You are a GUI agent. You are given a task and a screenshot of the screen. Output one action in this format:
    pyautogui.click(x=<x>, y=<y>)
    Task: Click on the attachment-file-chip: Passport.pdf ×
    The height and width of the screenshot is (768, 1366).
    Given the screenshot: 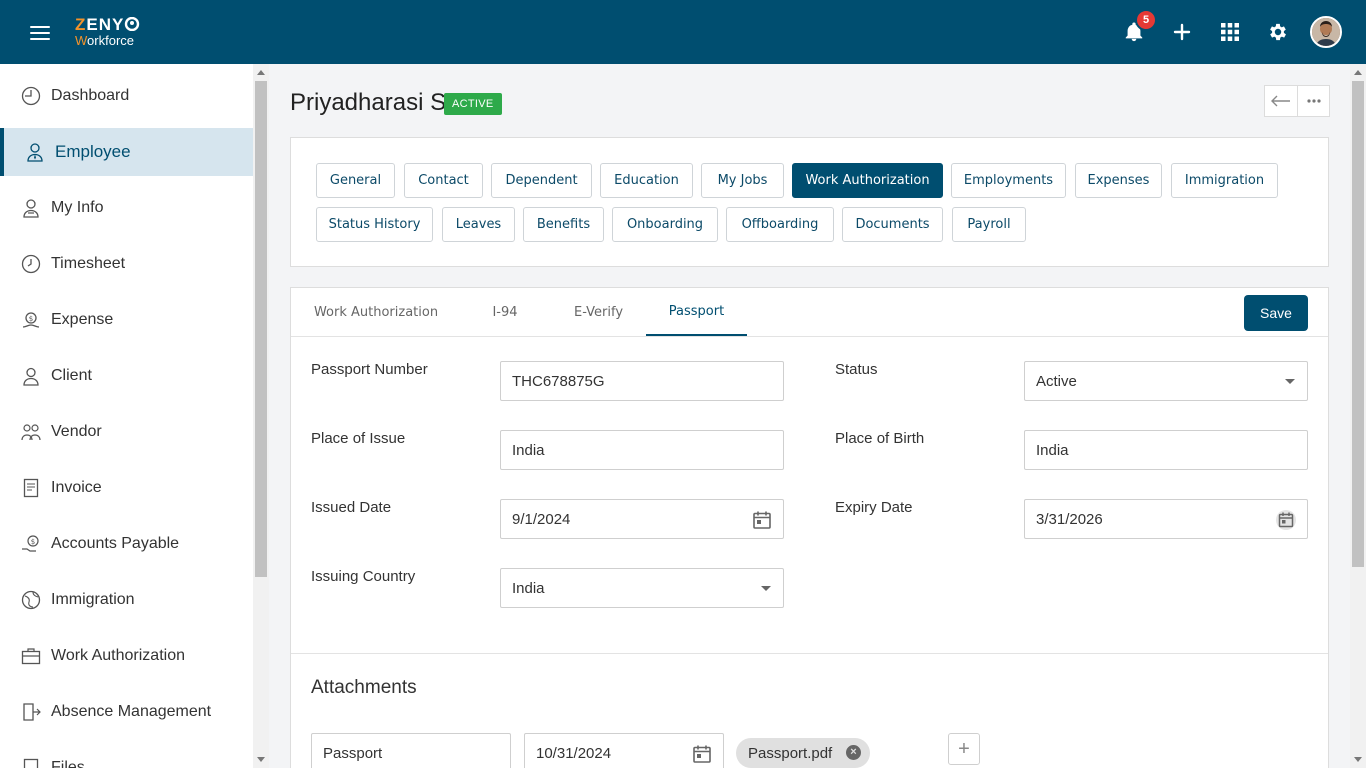 What is the action you would take?
    pyautogui.click(x=803, y=753)
    